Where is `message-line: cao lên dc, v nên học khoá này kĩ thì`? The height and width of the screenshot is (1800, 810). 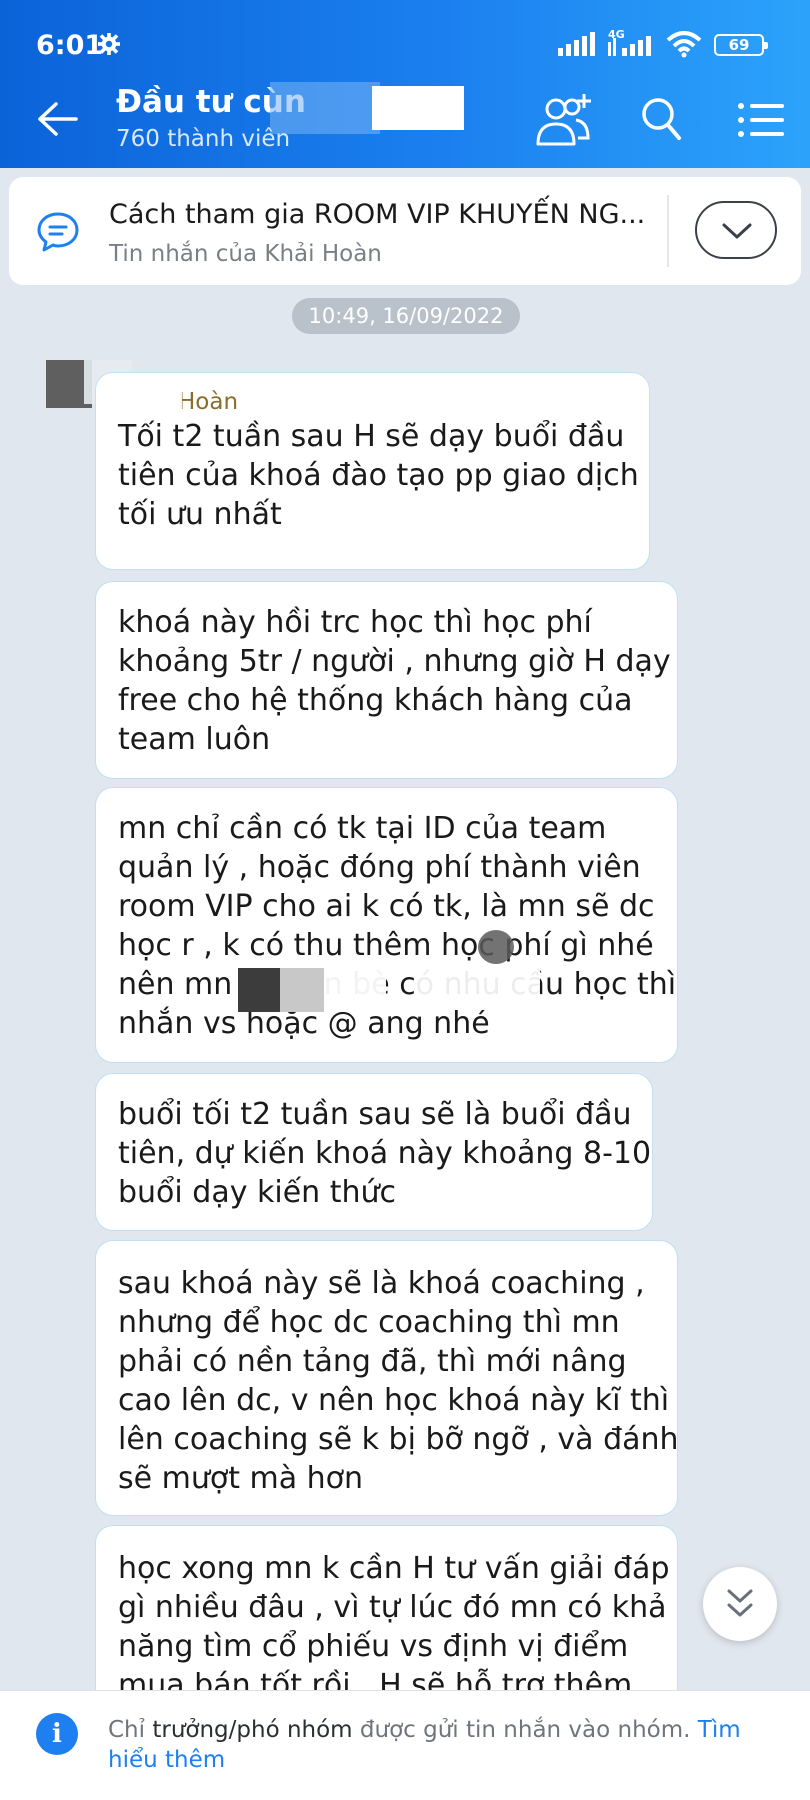
message-line: cao lên dc, v nên học khoá này kĩ thì is located at coordinates (394, 1400).